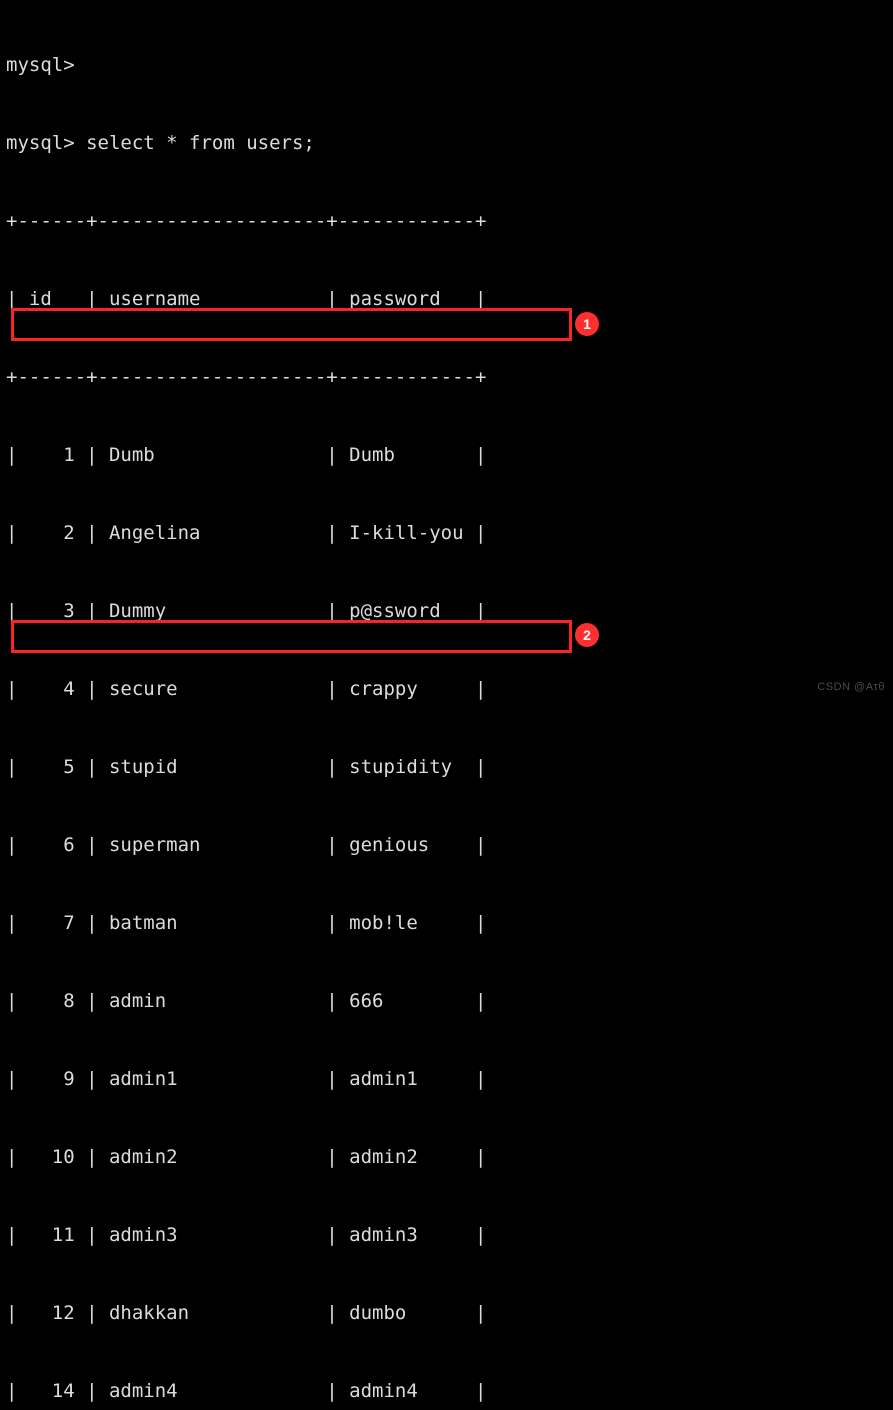  What do you see at coordinates (587, 635) in the screenshot?
I see `annotation-badge-2: 2` at bounding box center [587, 635].